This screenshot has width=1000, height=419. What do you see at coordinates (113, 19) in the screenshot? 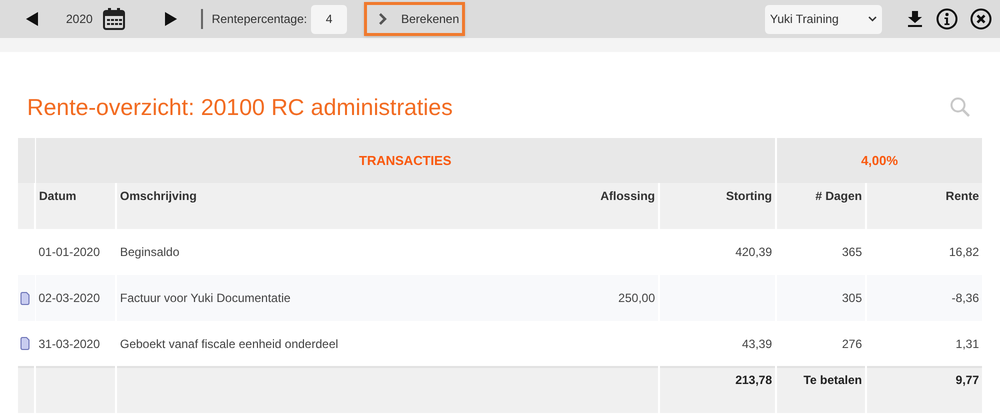
I see `calendar-icon` at bounding box center [113, 19].